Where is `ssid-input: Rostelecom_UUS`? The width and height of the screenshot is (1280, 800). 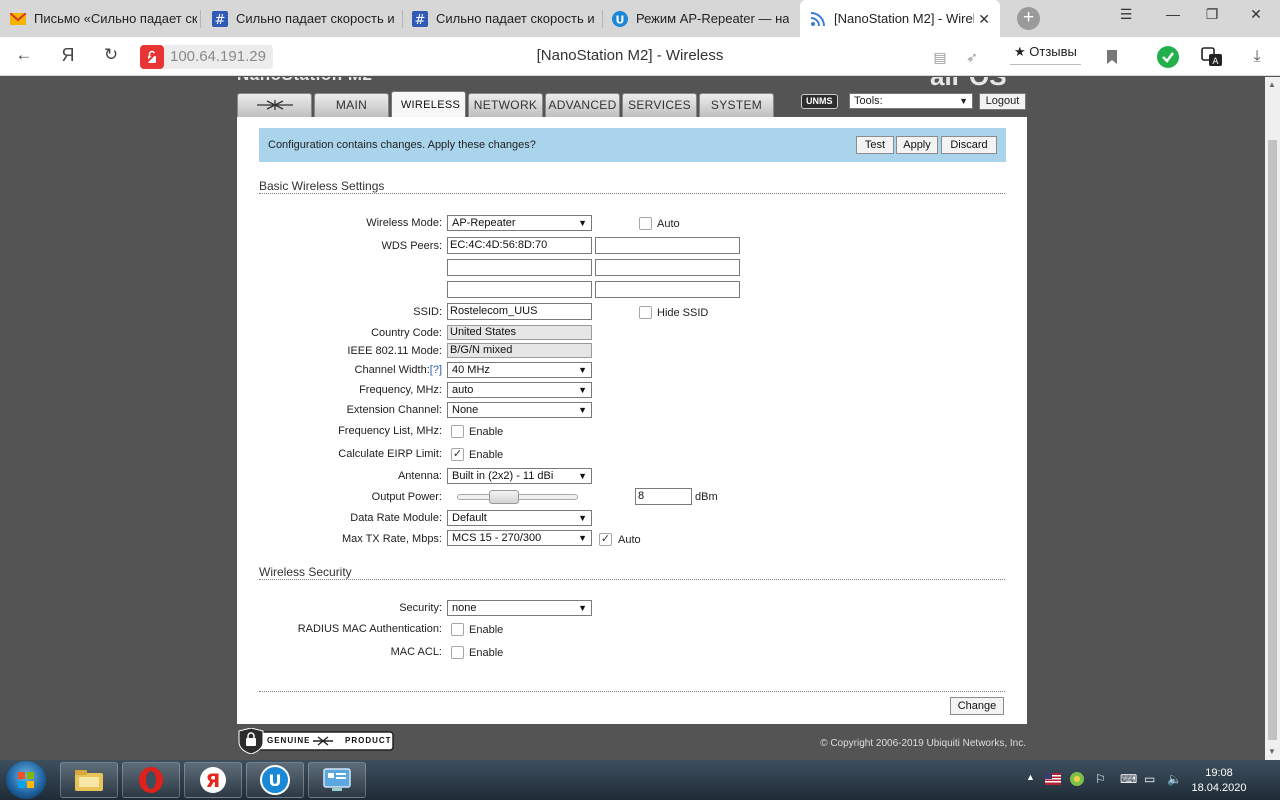 ssid-input: Rostelecom_UUS is located at coordinates (519, 311).